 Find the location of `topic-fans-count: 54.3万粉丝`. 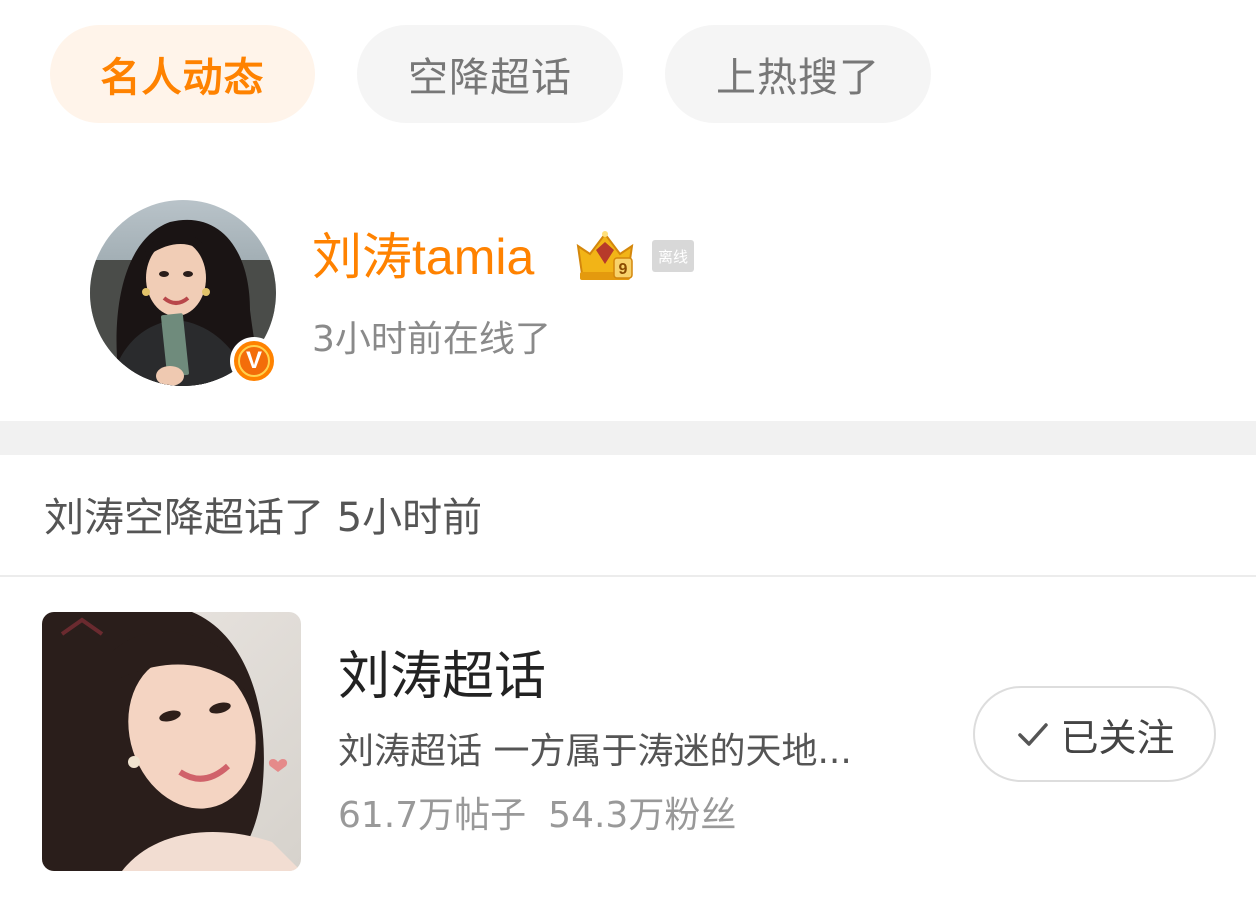

topic-fans-count: 54.3万粉丝 is located at coordinates (642, 815).